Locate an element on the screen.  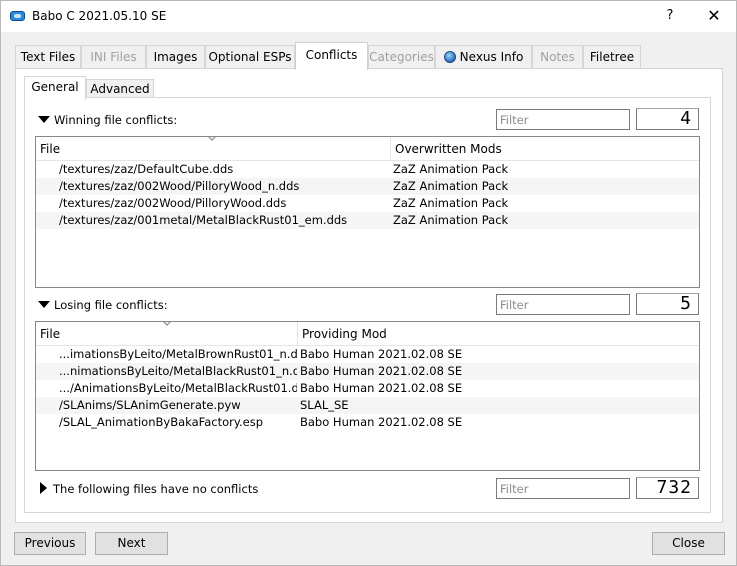
tab-label: Images is located at coordinates (175, 57).